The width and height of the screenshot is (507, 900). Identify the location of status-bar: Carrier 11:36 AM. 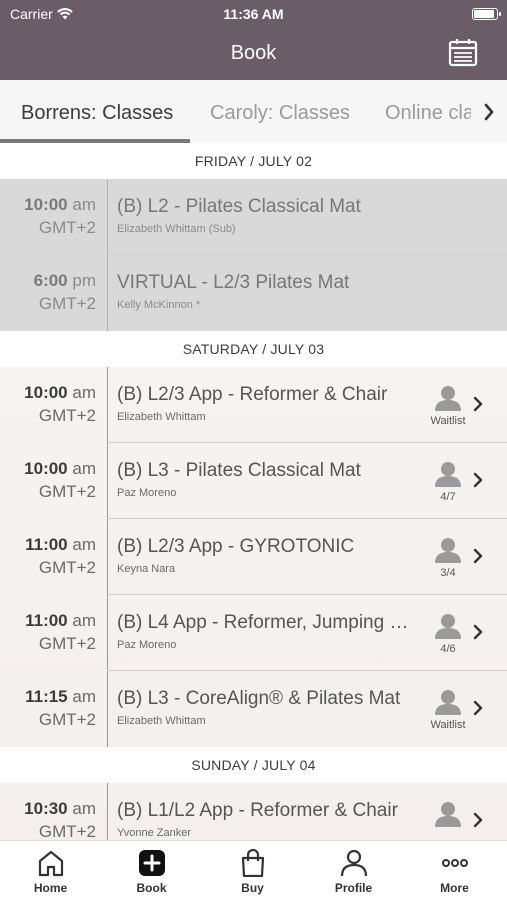
(253, 14).